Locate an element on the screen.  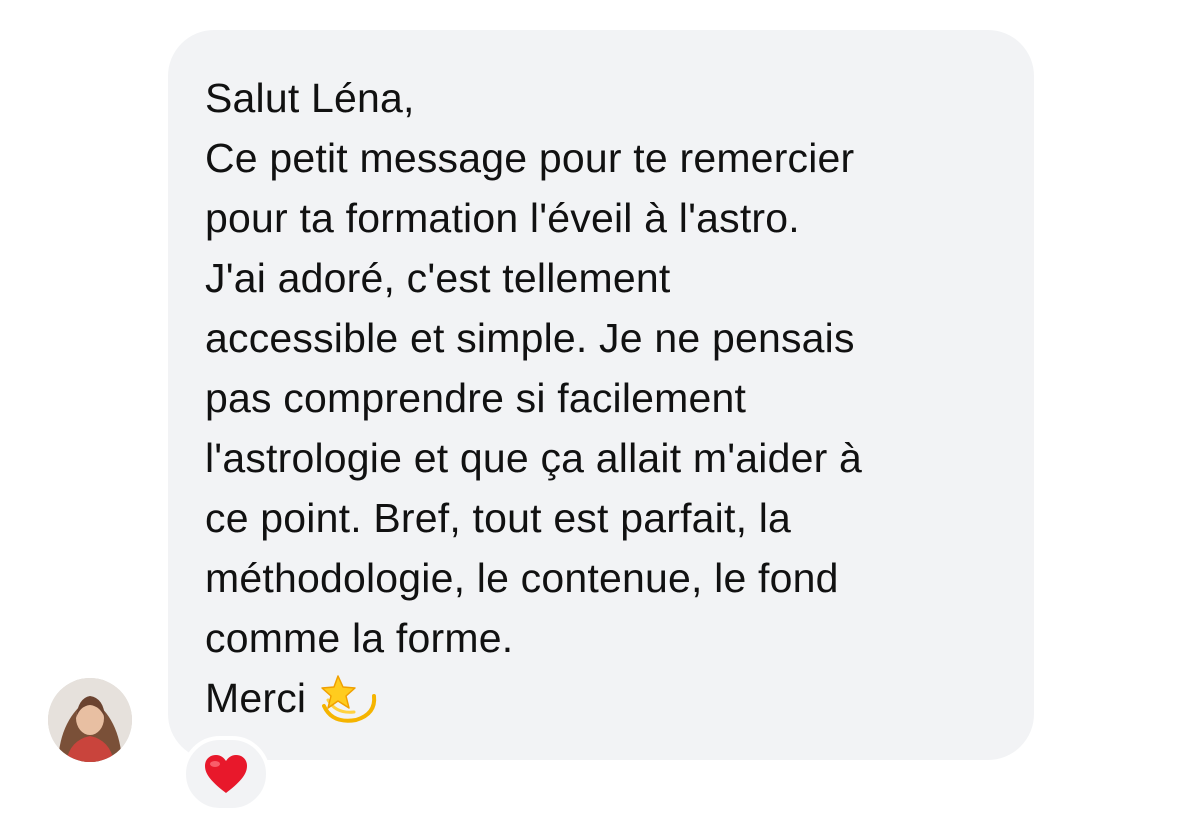
red-heart-icon is located at coordinates (226, 774).